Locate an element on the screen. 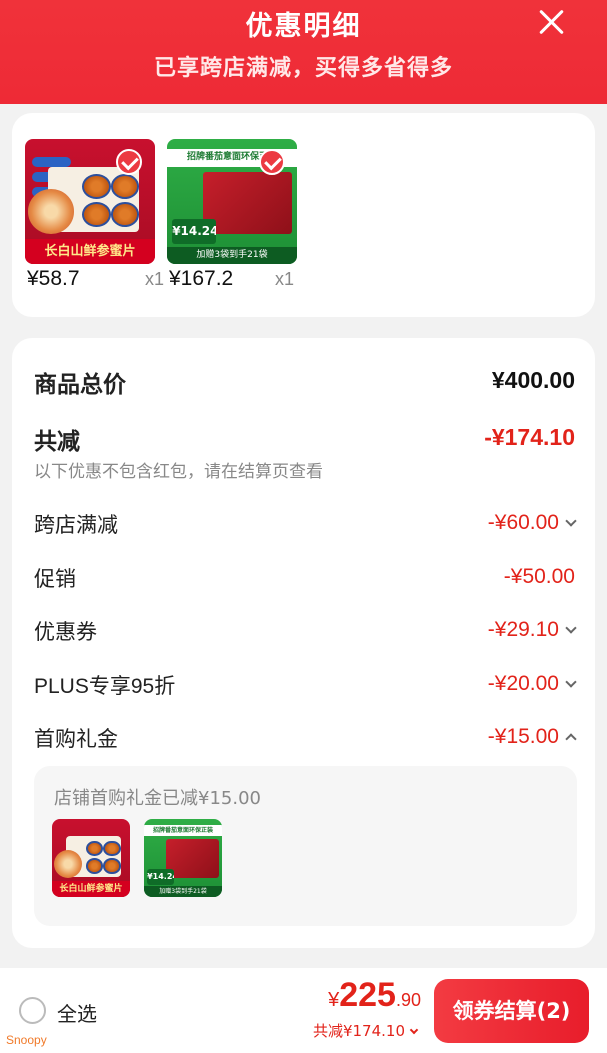  total-currency: ¥ is located at coordinates (334, 1000).